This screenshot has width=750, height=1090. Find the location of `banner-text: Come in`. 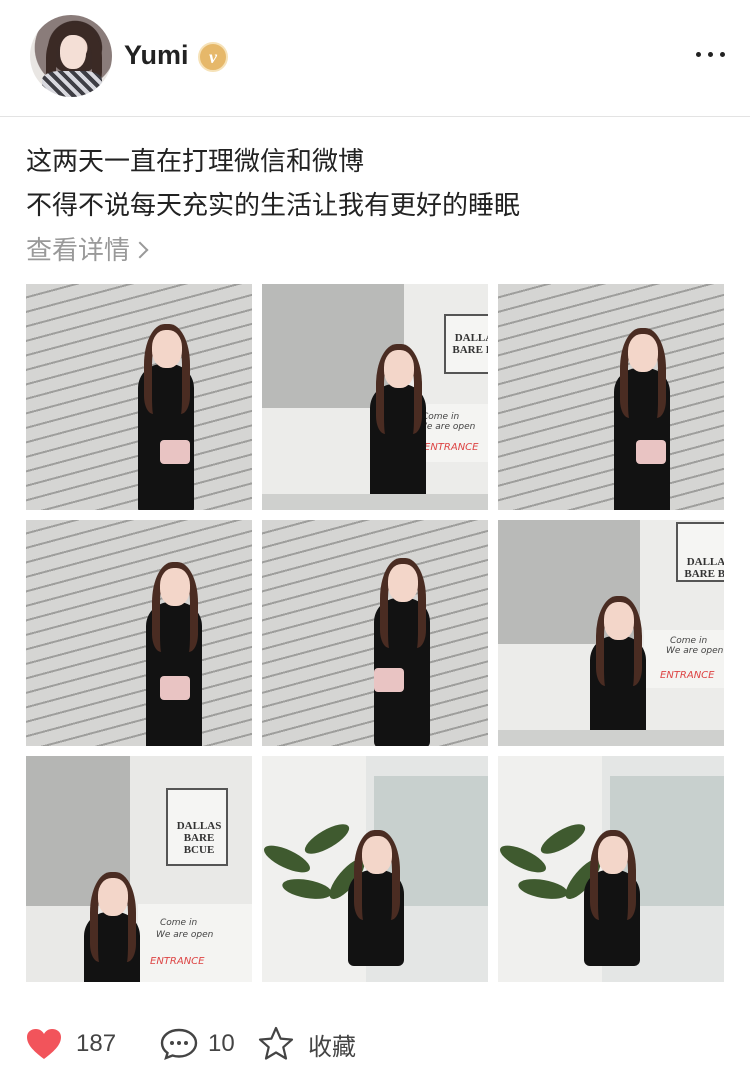

banner-text: Come in is located at coordinates (179, 923).